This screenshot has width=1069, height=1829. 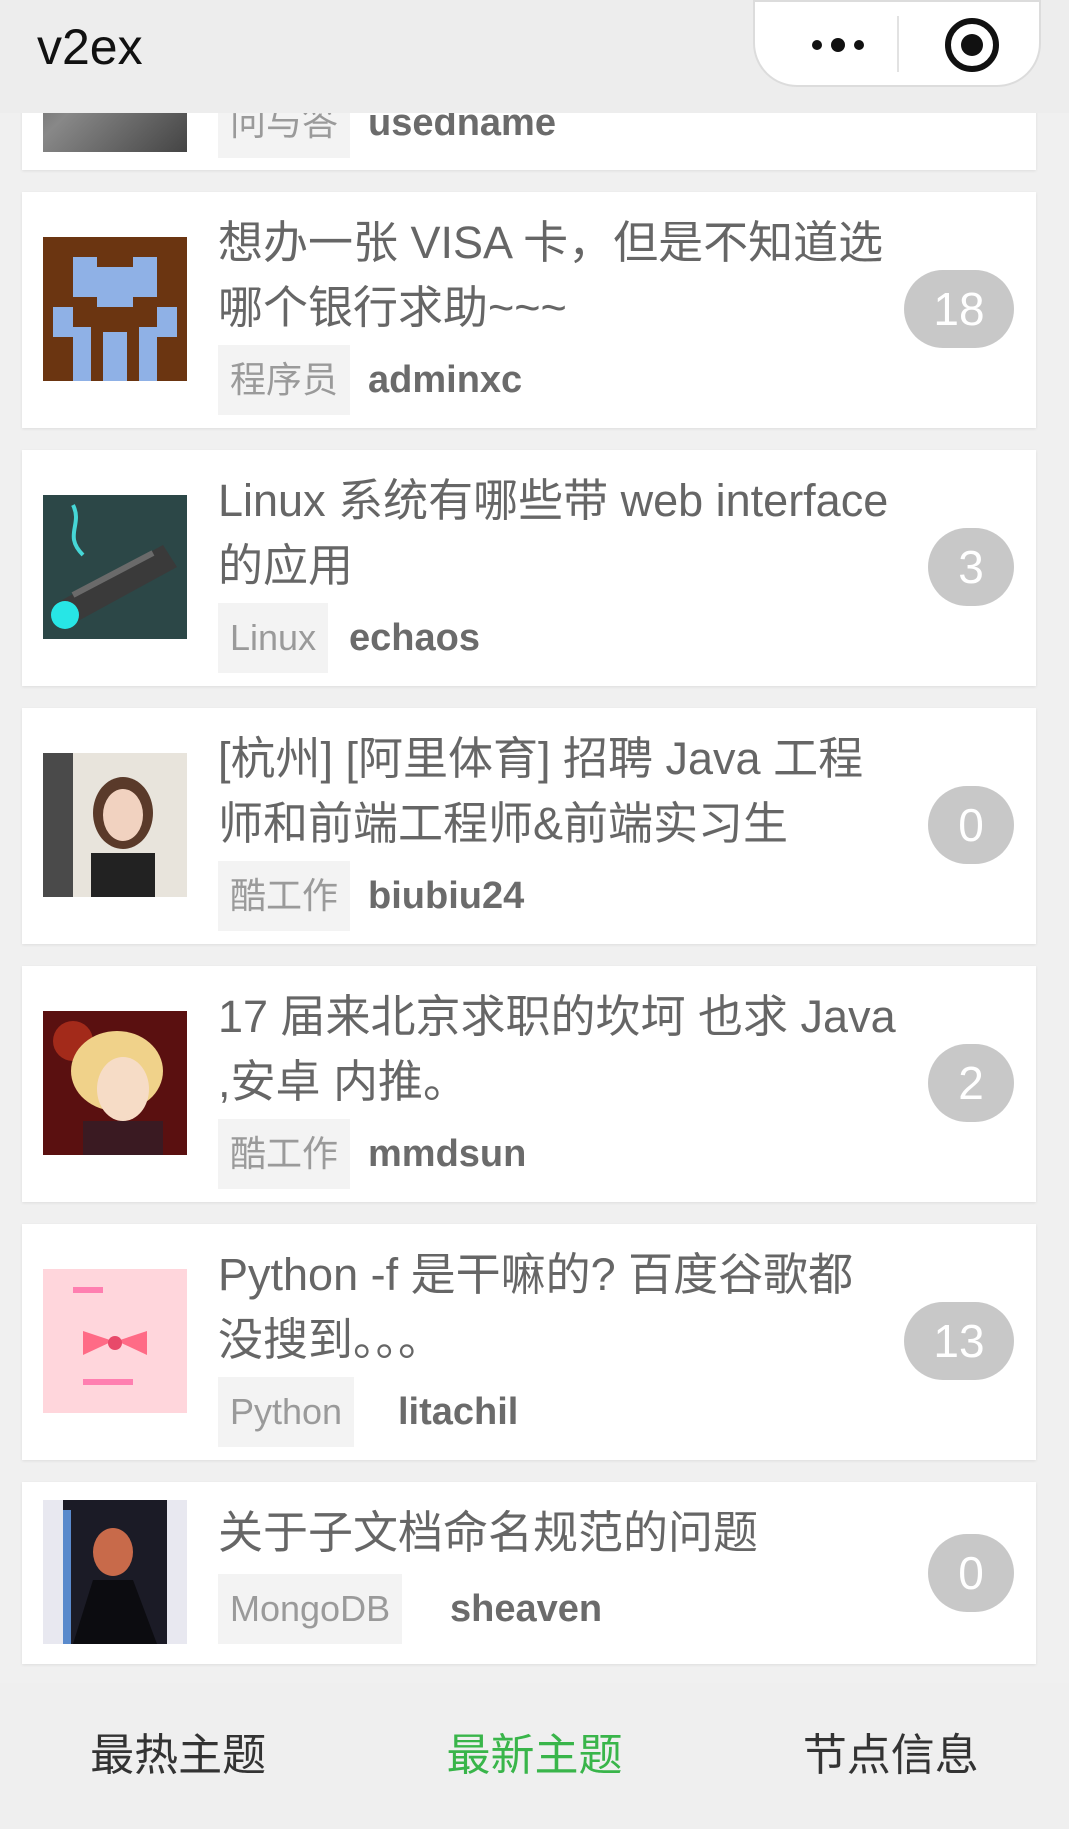 What do you see at coordinates (891, 1756) in the screenshot?
I see `tab-node-info: 节点信息` at bounding box center [891, 1756].